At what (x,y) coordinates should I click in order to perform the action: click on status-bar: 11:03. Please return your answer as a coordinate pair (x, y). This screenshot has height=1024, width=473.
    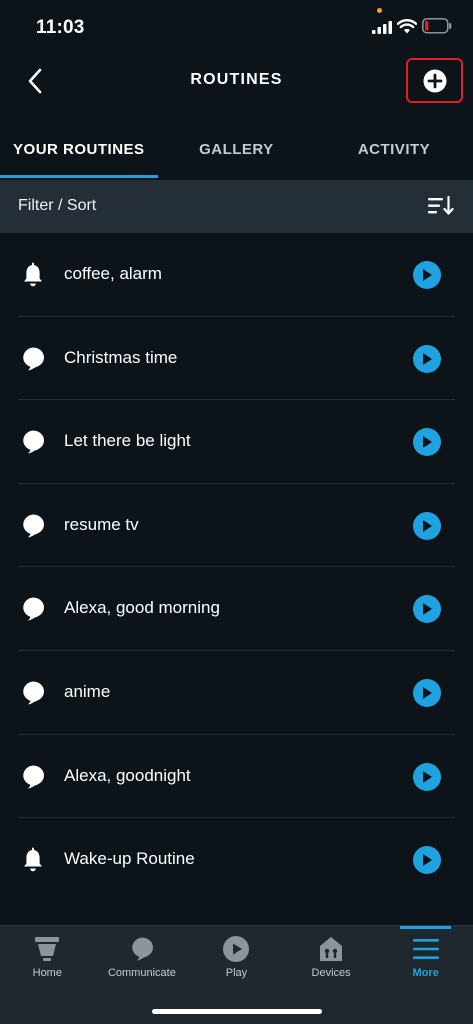
    Looking at the image, I should click on (236, 28).